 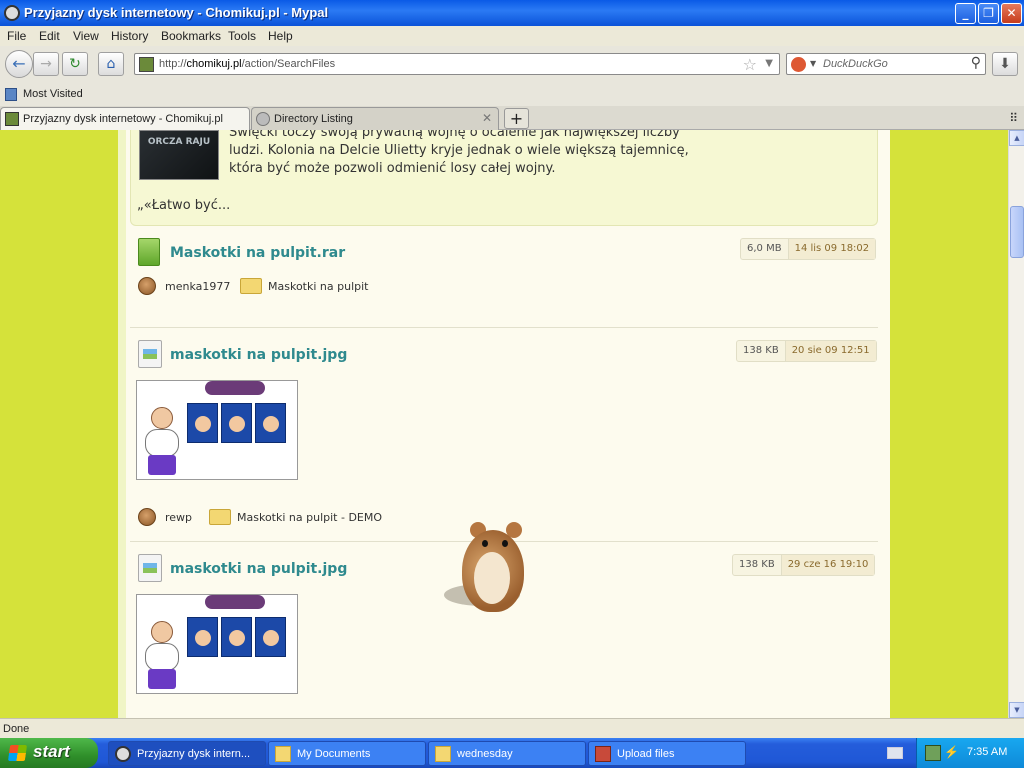 What do you see at coordinates (53, 94) in the screenshot?
I see `most-visited-bookmark: Most Visited` at bounding box center [53, 94].